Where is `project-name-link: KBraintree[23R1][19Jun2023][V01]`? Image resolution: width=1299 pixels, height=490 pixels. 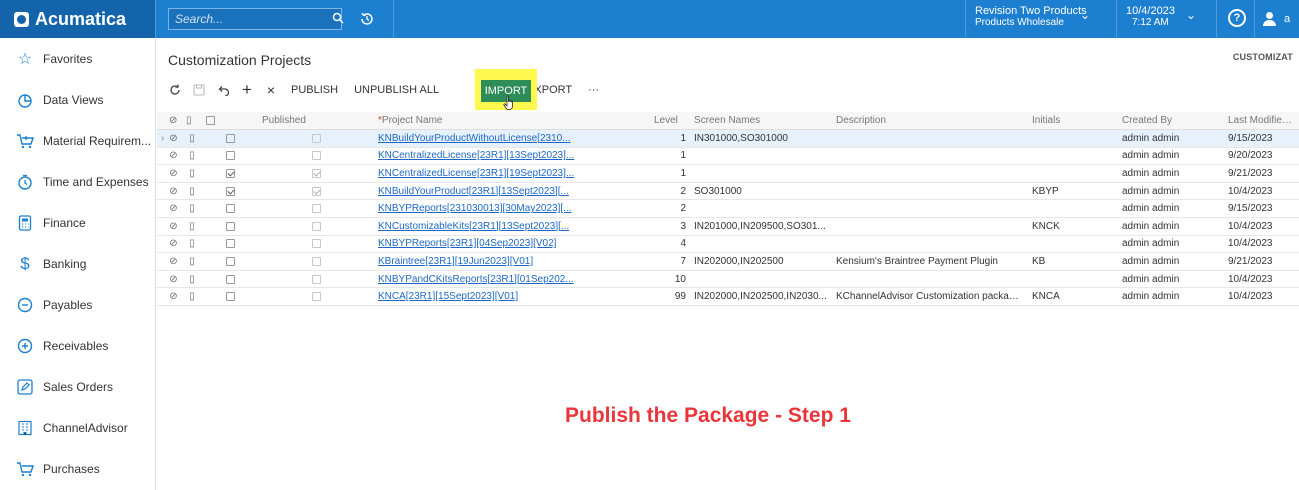
project-name-link: KBraintree[23R1][19Jun2023][V01] is located at coordinates (455, 261).